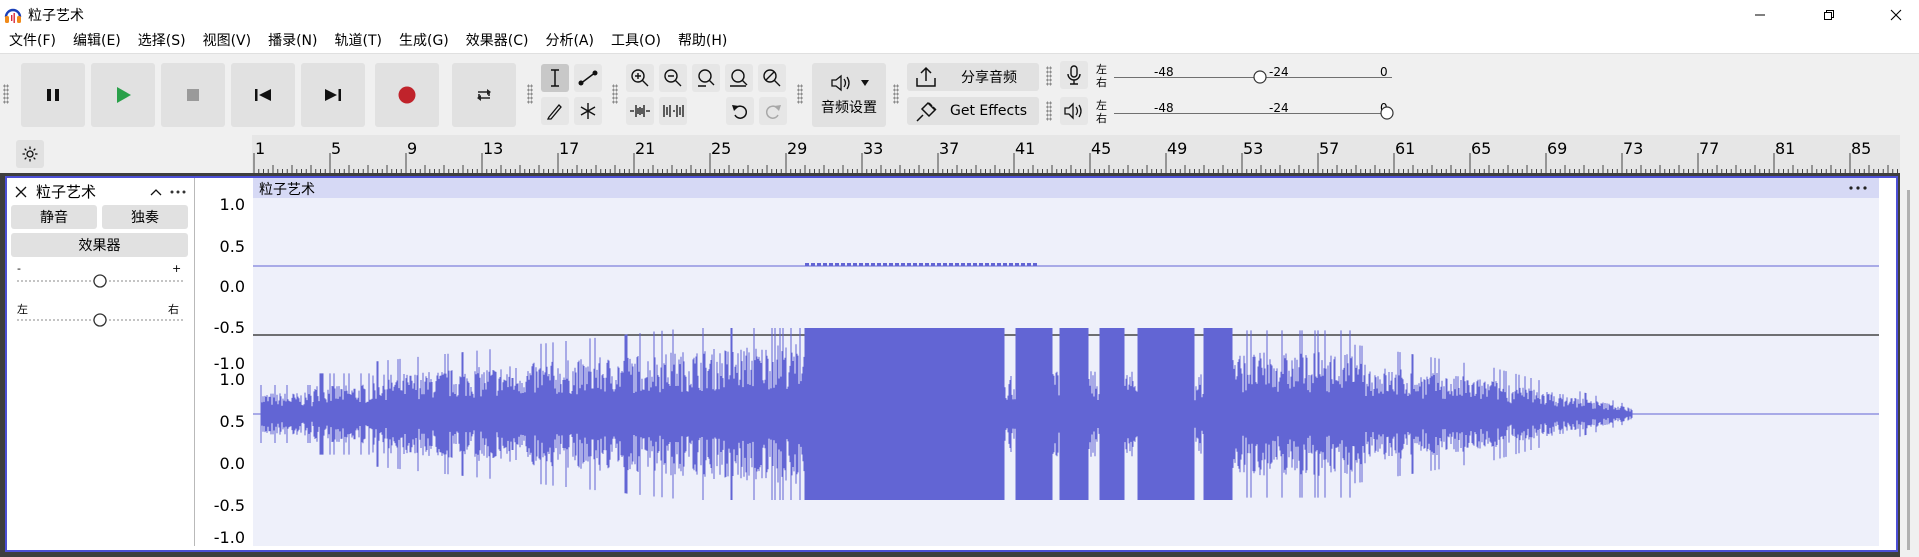 The height and width of the screenshot is (557, 1919). What do you see at coordinates (1896, 14) in the screenshot?
I see `close-button` at bounding box center [1896, 14].